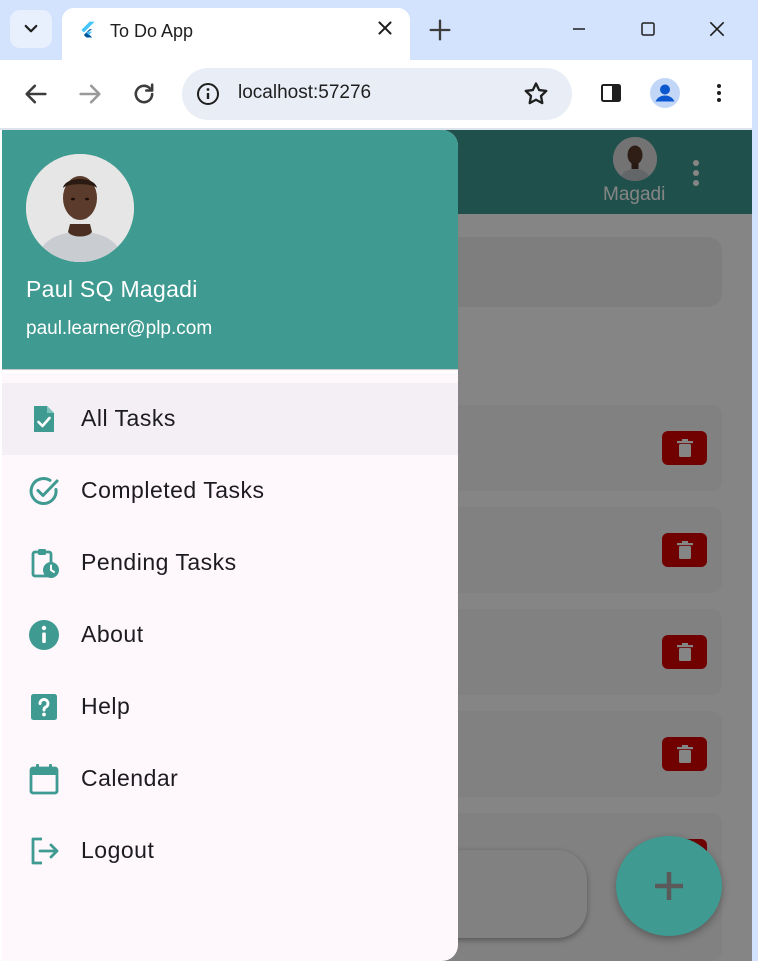  I want to click on info-icon, so click(44, 635).